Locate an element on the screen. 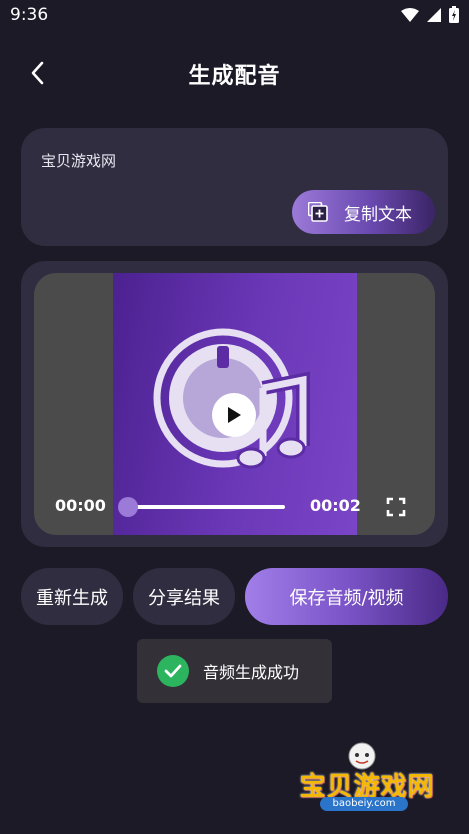 This screenshot has width=469, height=834. progress-thumb is located at coordinates (128, 507).